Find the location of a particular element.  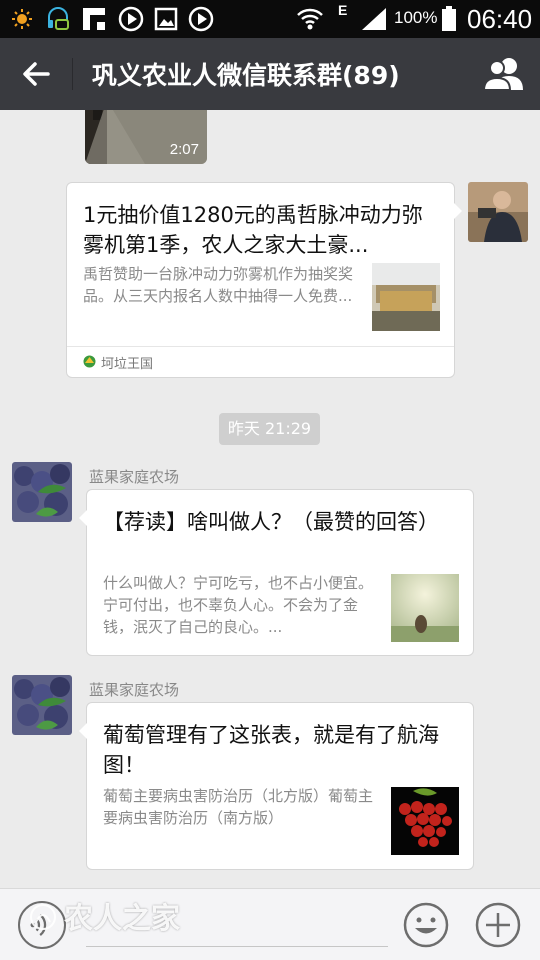

video-duration: 2:07 is located at coordinates (184, 149).